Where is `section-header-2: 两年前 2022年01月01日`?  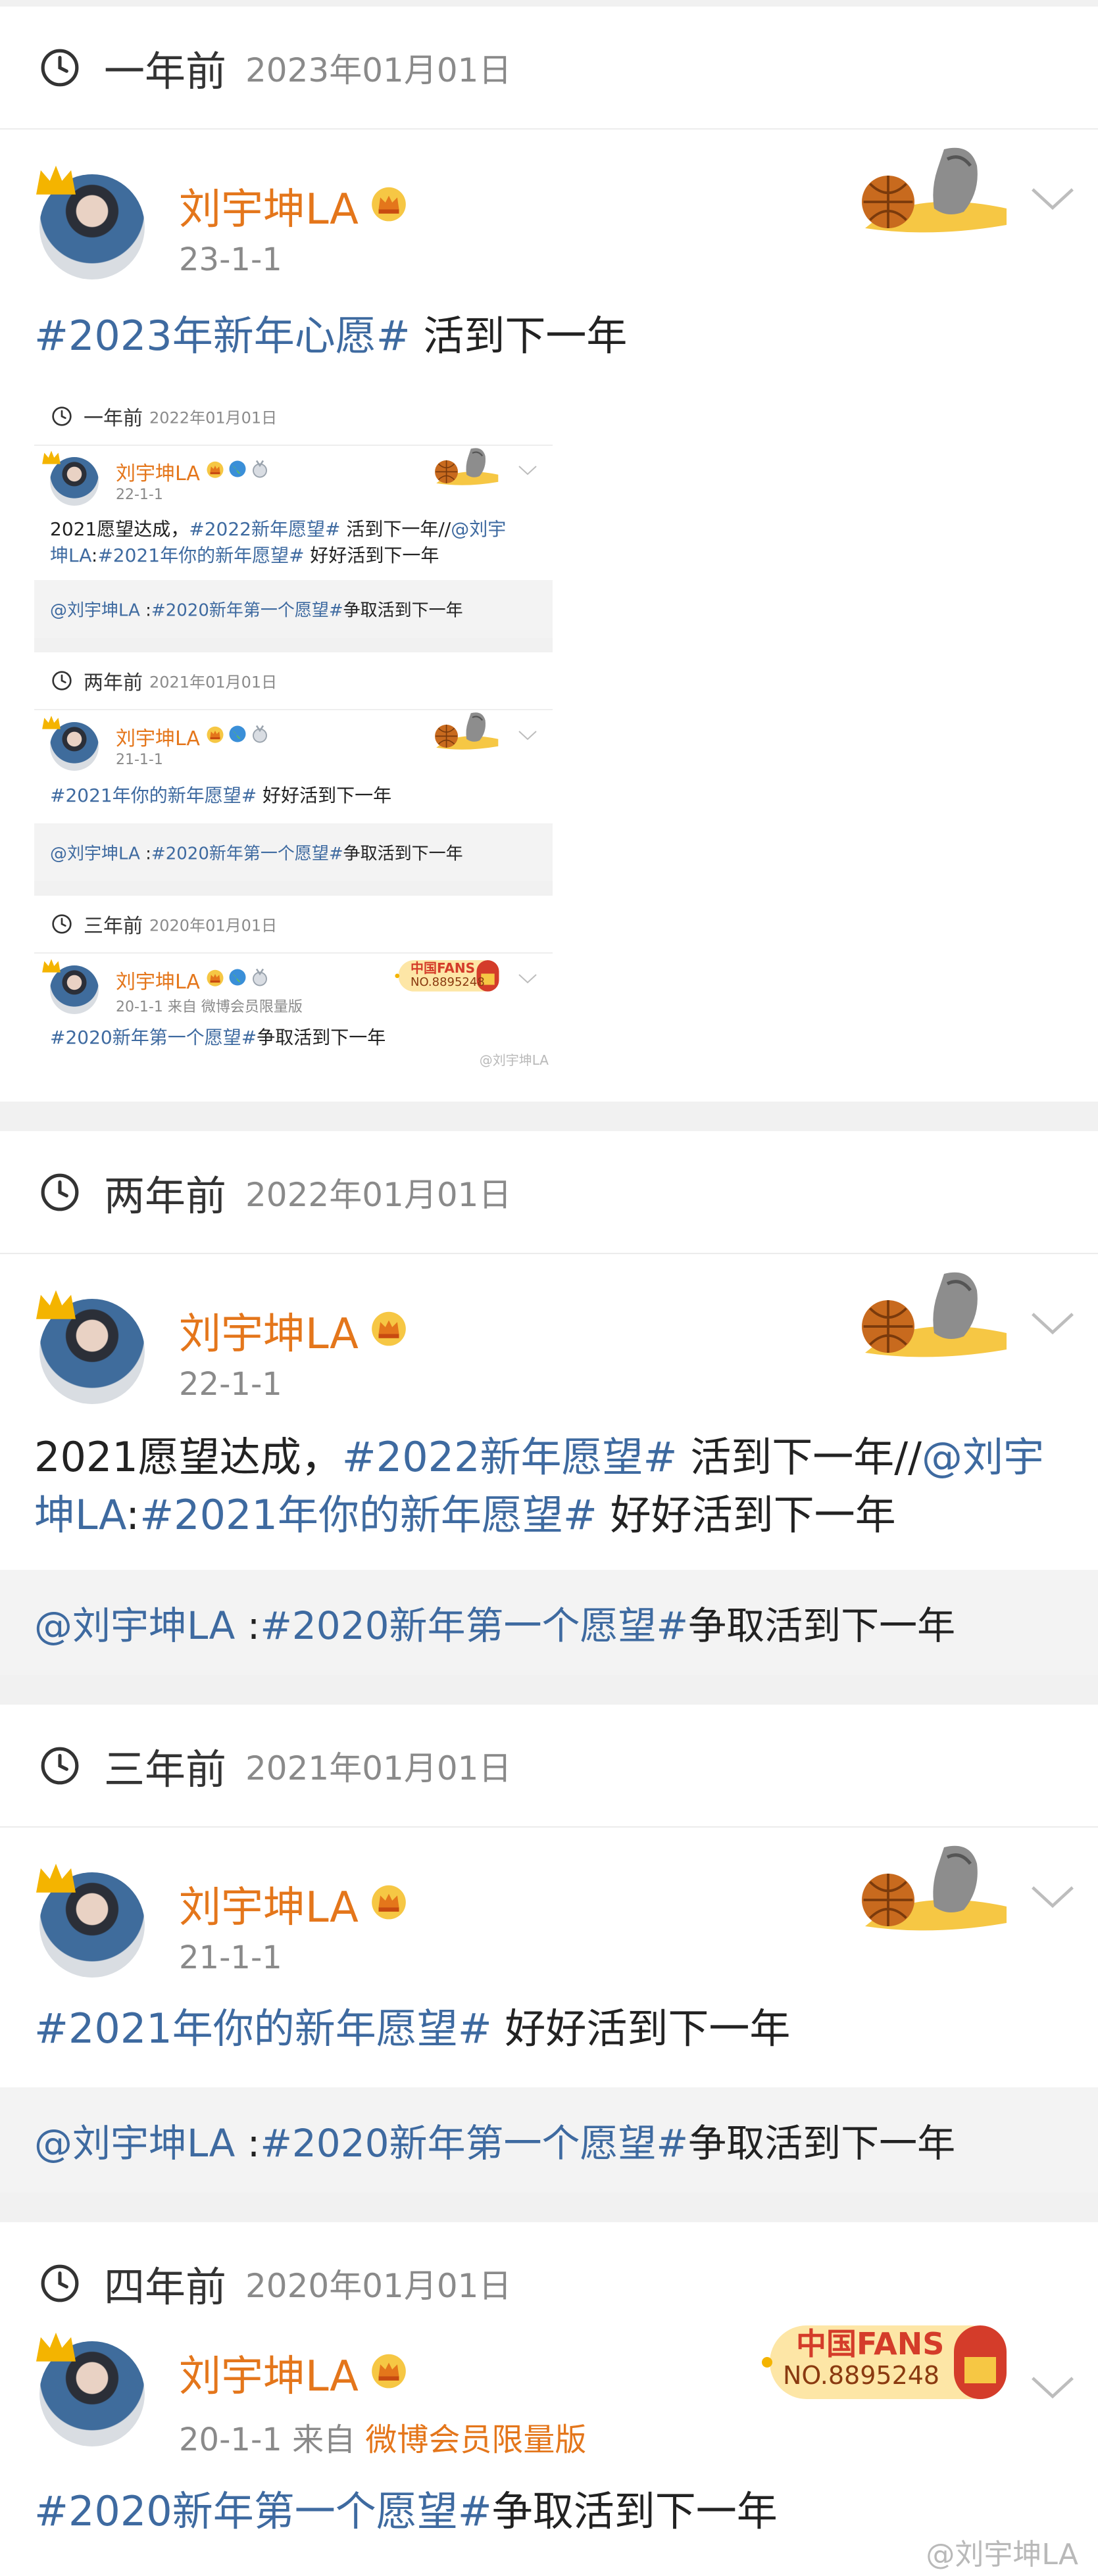
section-header-2: 两年前 2022年01月01日 is located at coordinates (549, 1192).